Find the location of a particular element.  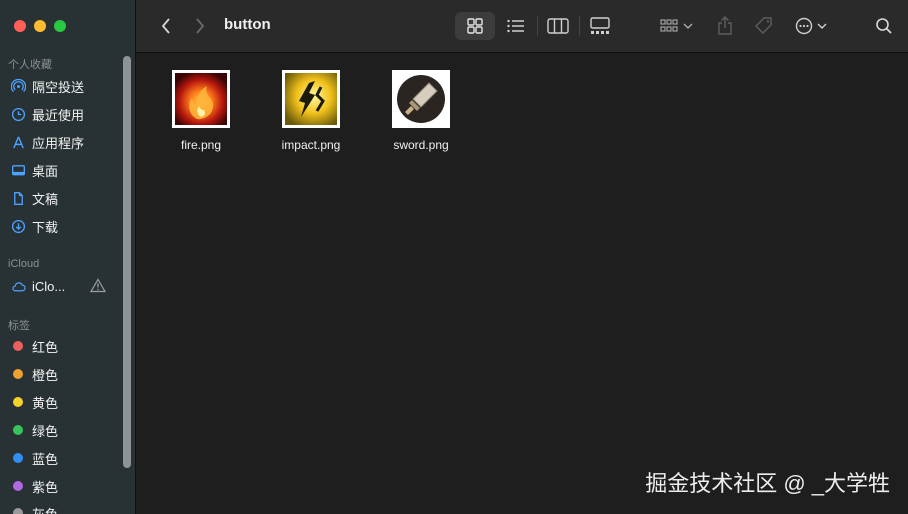

toolbar: button is located at coordinates (522, 26).